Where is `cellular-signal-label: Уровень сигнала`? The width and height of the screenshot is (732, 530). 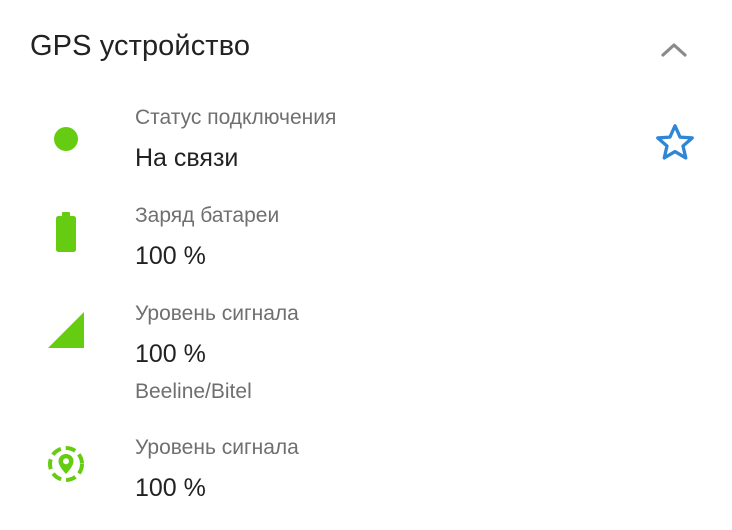 cellular-signal-label: Уровень сигнала is located at coordinates (217, 313).